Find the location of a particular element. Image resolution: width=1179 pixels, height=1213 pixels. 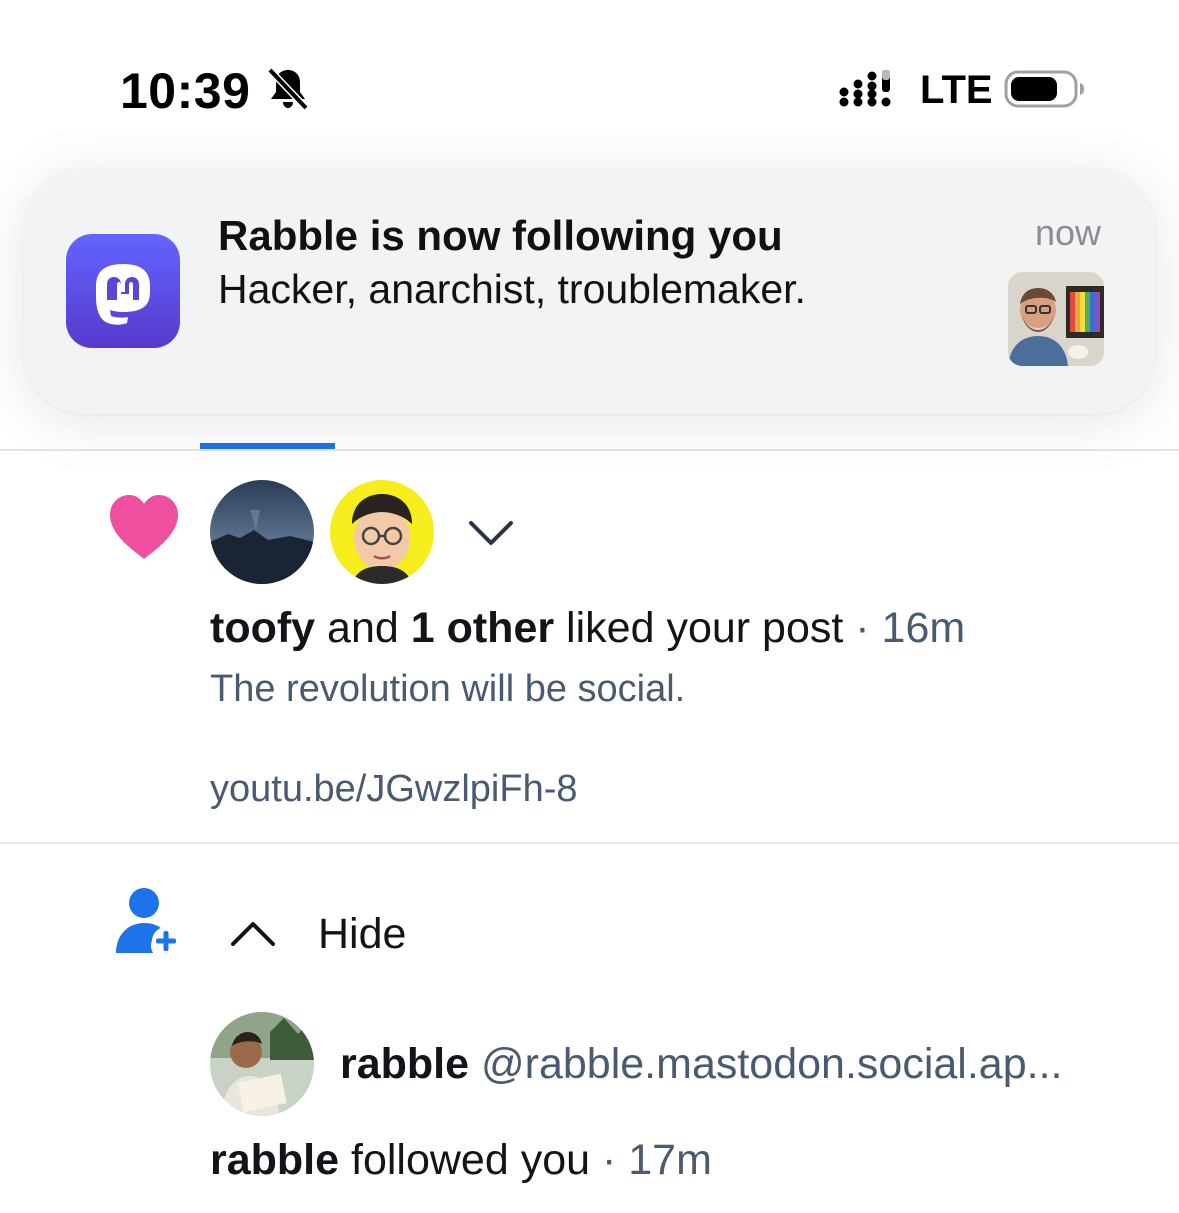

notification-time: · 17m is located at coordinates (651, 1160).